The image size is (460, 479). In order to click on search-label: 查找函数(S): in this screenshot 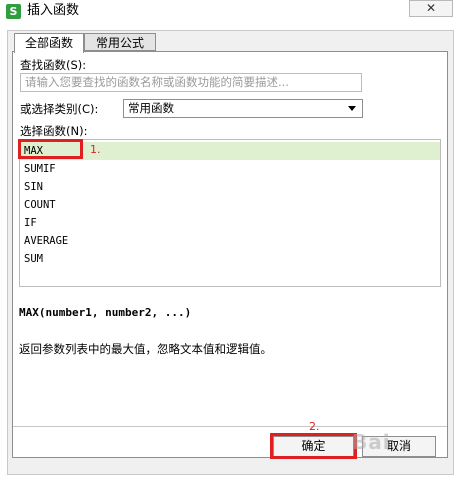, I will do `click(53, 65)`.